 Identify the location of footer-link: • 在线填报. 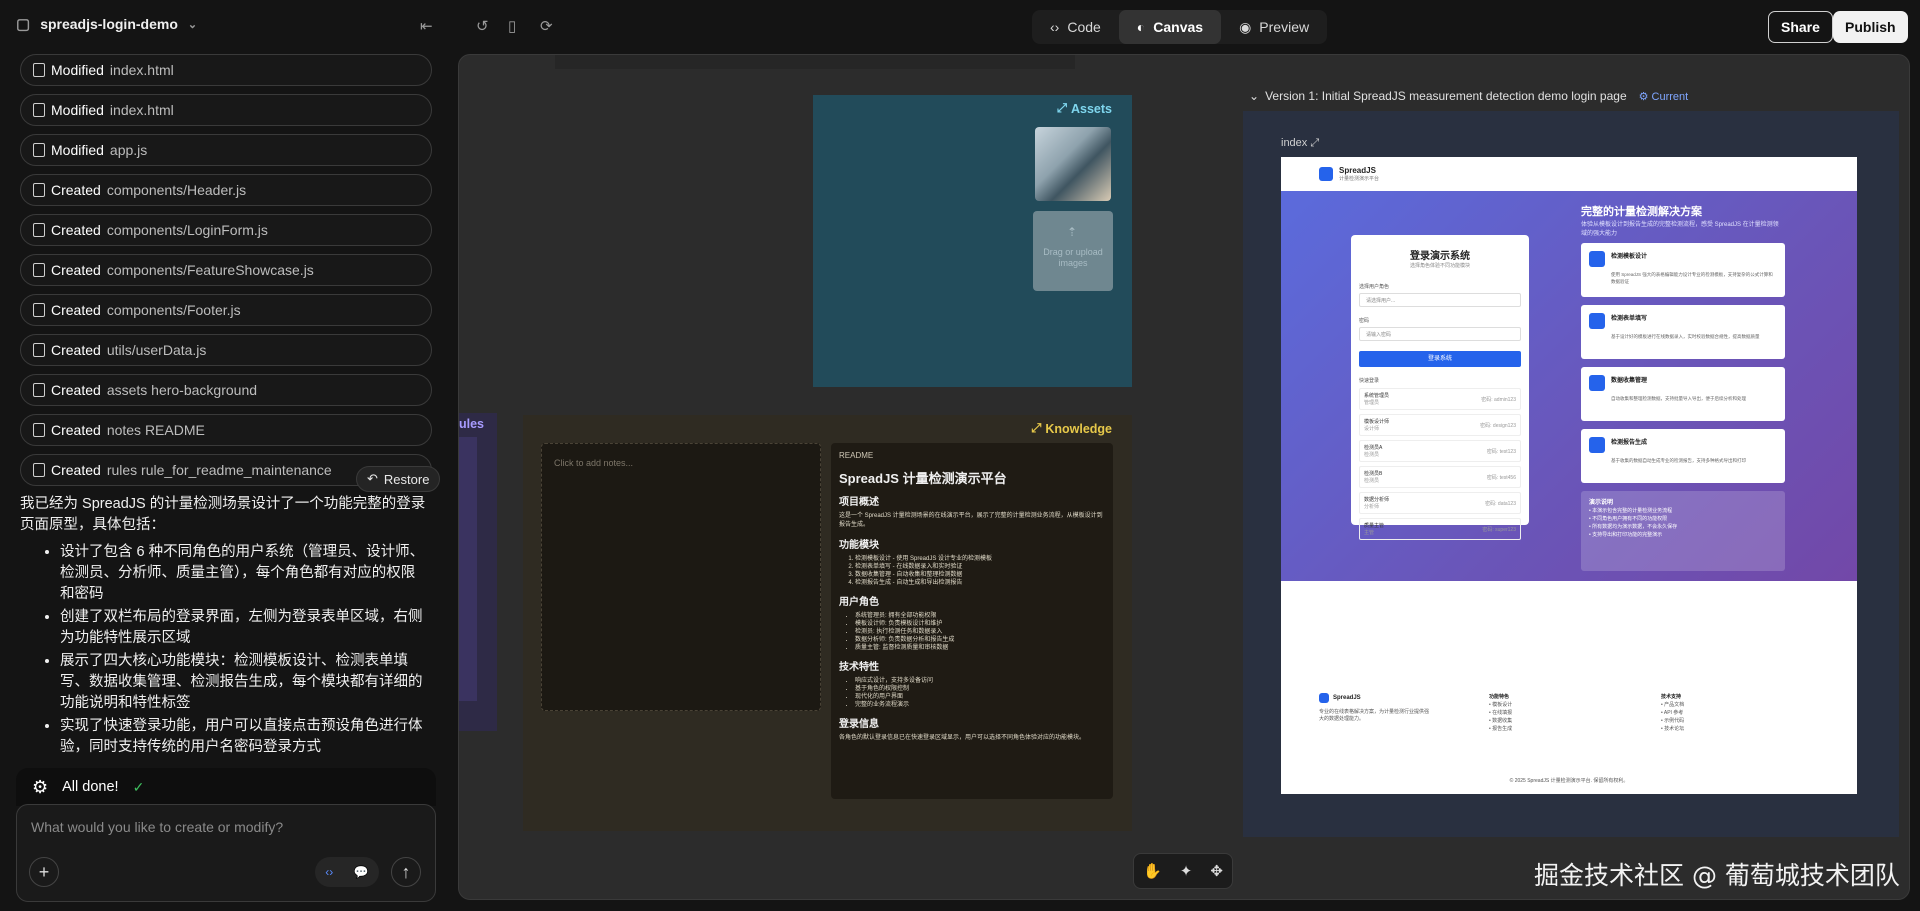
(1500, 713).